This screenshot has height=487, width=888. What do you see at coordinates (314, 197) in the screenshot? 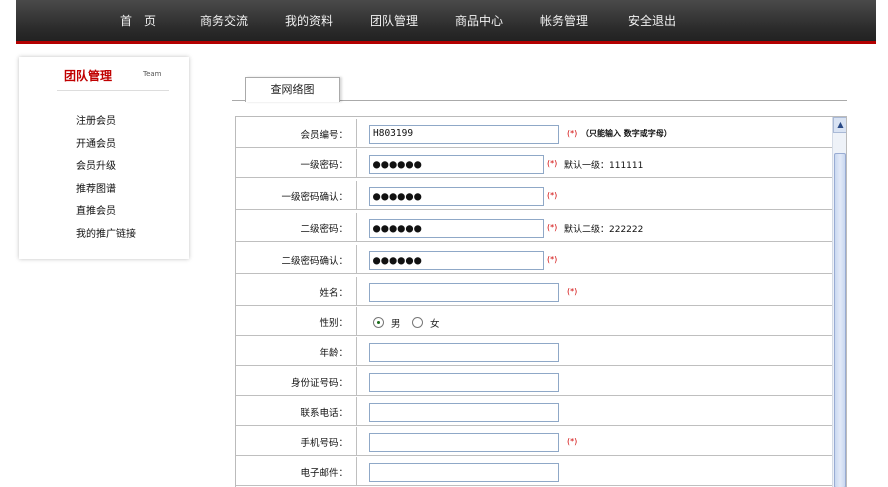
I see `pwd1-confirm-label: 一级密码确认：` at bounding box center [314, 197].